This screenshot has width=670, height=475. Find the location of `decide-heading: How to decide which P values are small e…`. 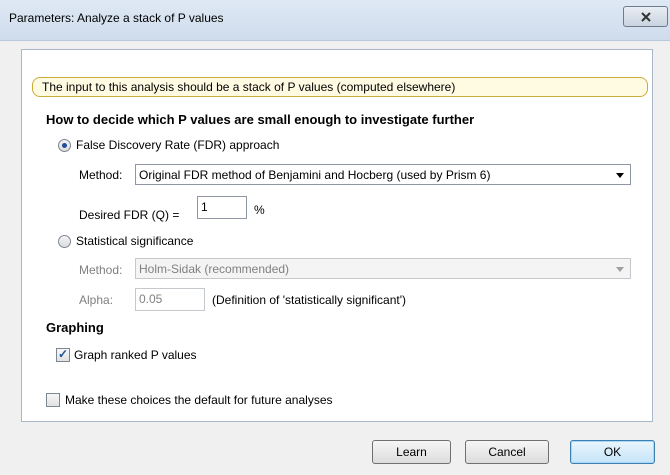

decide-heading: How to decide which P values are small e… is located at coordinates (260, 119).